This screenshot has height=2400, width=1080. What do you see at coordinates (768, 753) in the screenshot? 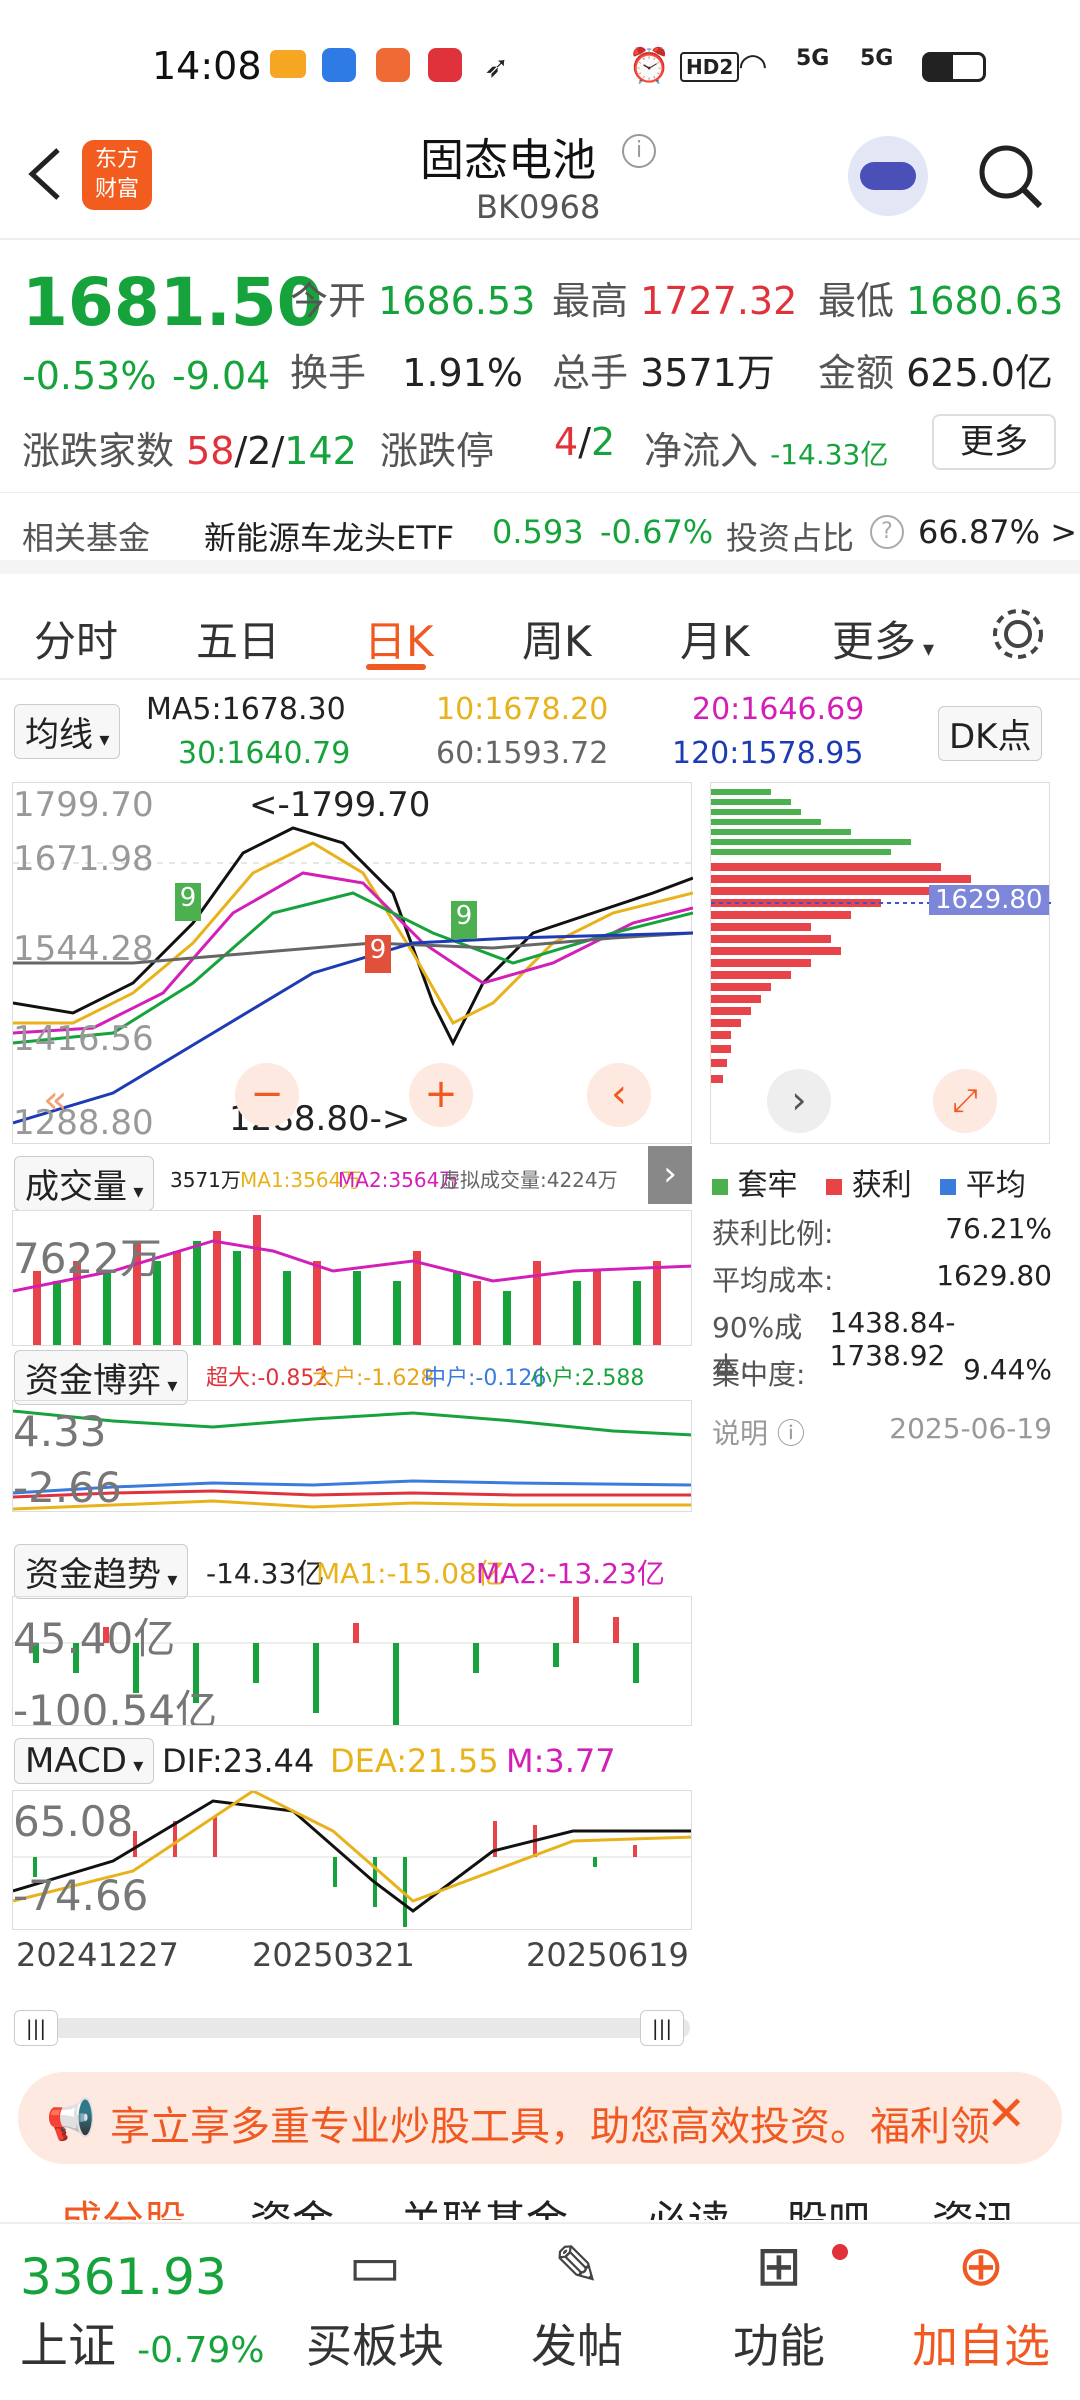
I see `ma120-value: 120:1578.95` at bounding box center [768, 753].